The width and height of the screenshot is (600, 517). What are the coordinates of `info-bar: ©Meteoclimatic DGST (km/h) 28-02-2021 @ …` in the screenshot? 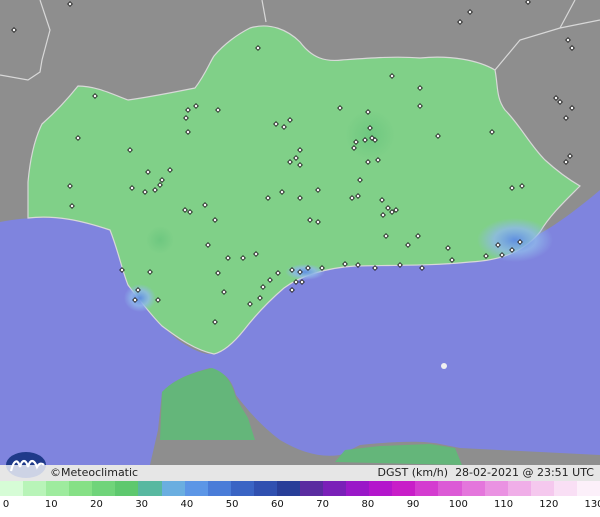 It's located at (300, 473).